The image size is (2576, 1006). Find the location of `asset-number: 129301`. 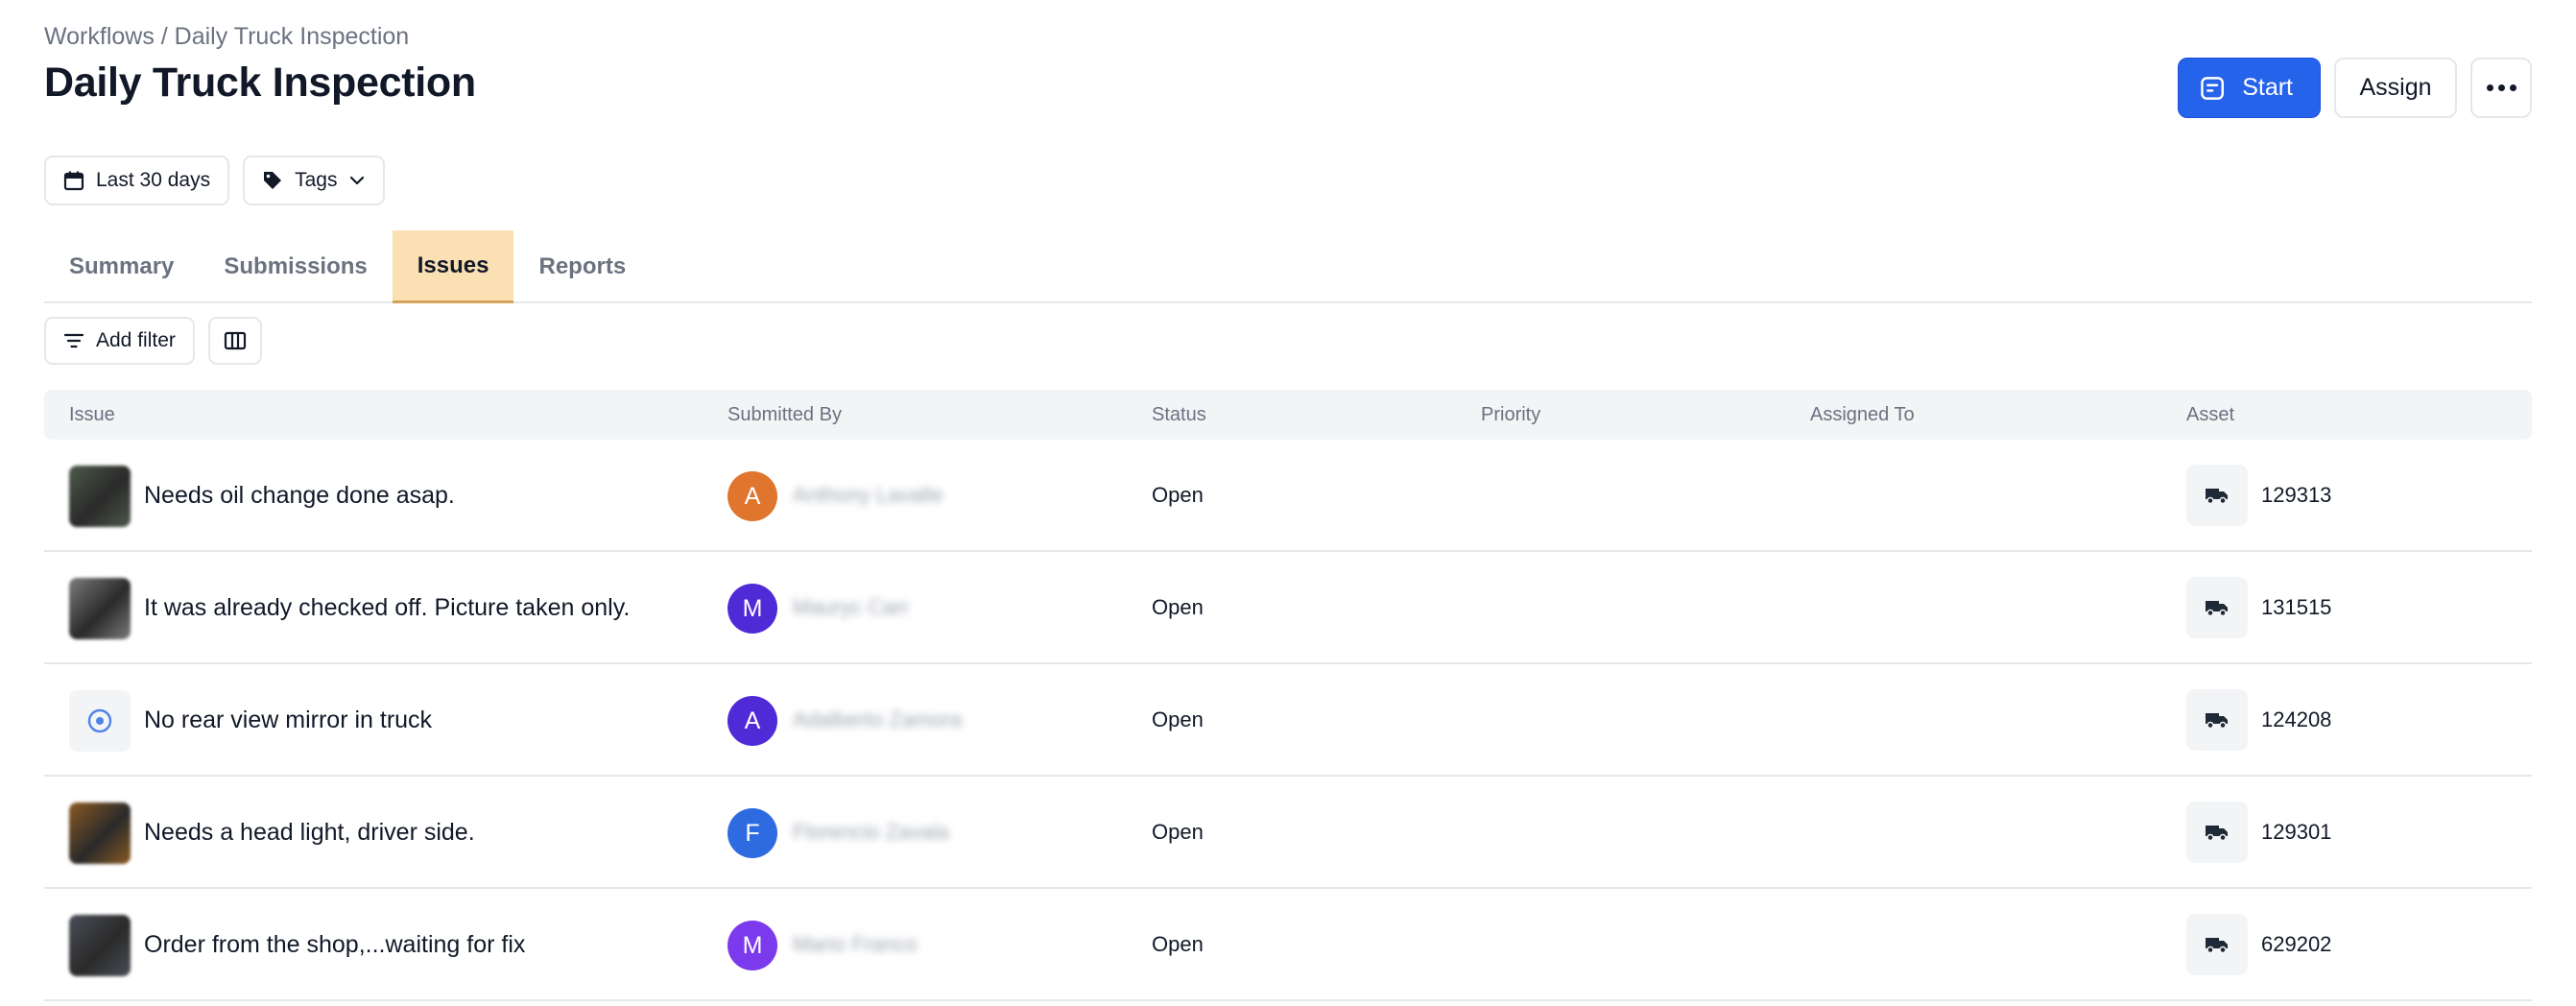

asset-number: 129301 is located at coordinates (2296, 832).